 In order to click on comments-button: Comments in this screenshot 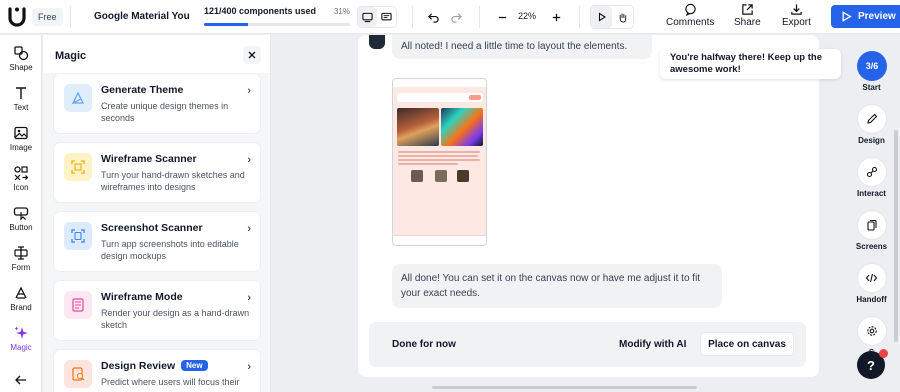, I will do `click(690, 15)`.